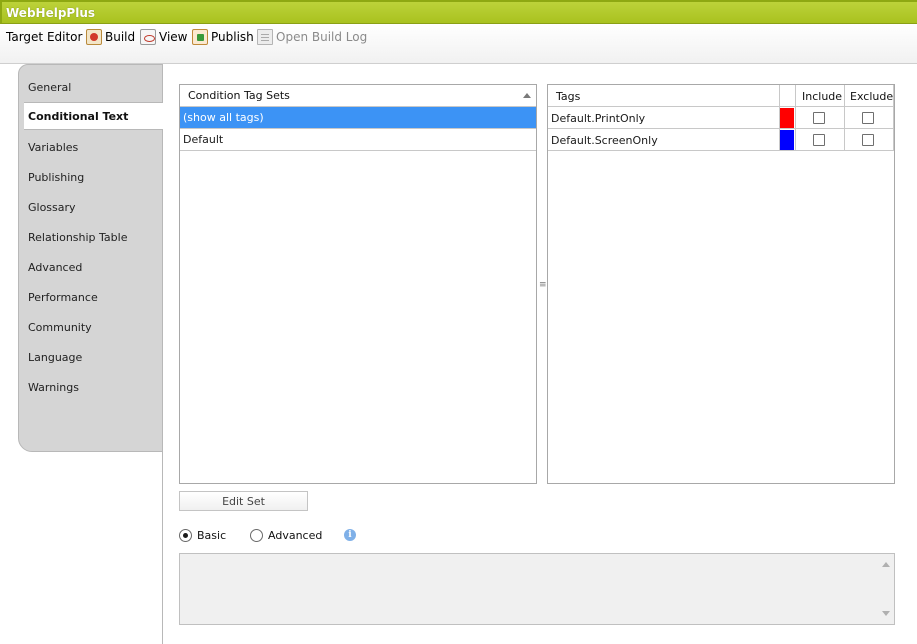  What do you see at coordinates (886, 564) in the screenshot?
I see `scroll-up-arrow-icon` at bounding box center [886, 564].